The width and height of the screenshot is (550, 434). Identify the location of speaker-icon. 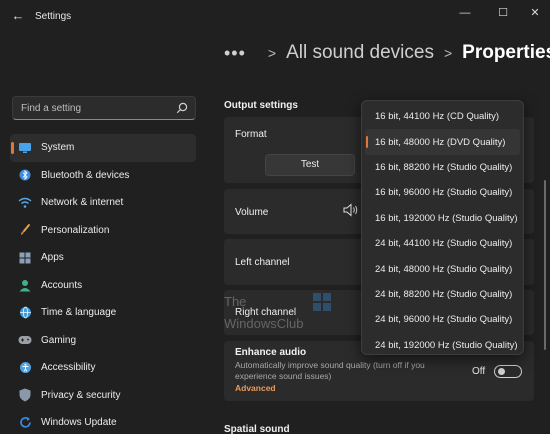
(351, 210).